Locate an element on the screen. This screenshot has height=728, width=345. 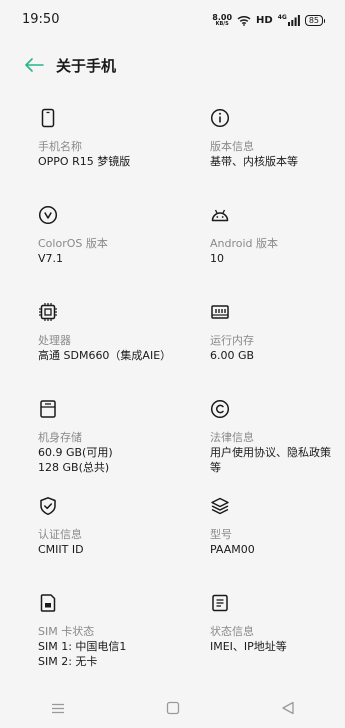
status-time: 19:50 is located at coordinates (41, 19).